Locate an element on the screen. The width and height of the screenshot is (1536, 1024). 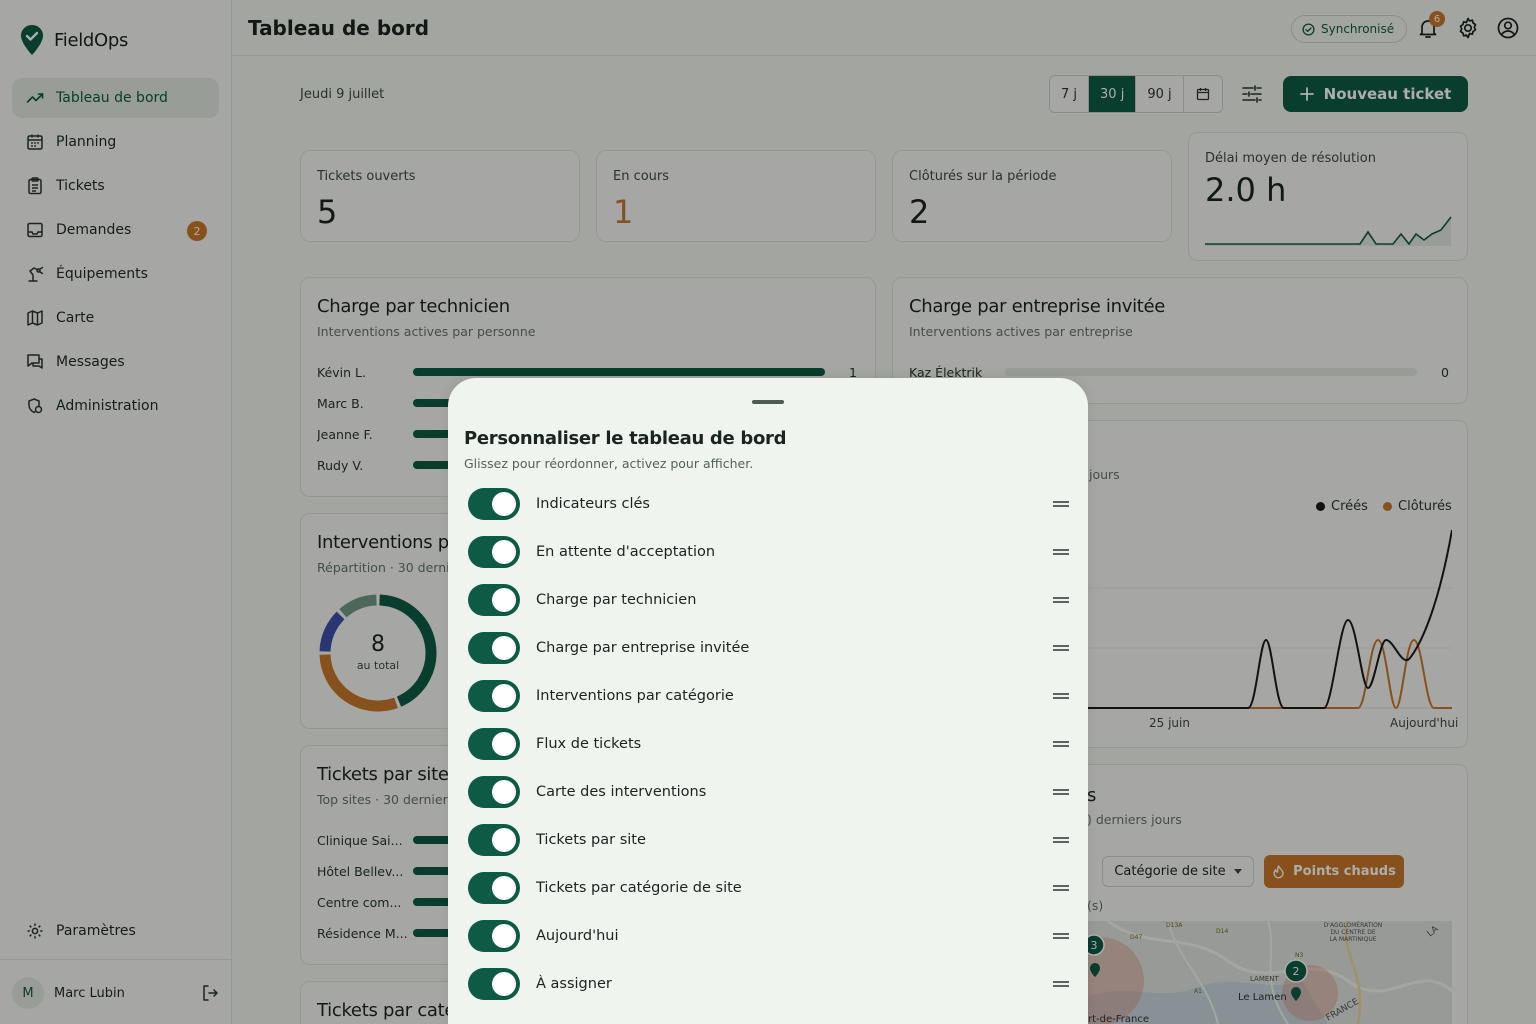
widget-label: Carte des interventions is located at coordinates (621, 792).